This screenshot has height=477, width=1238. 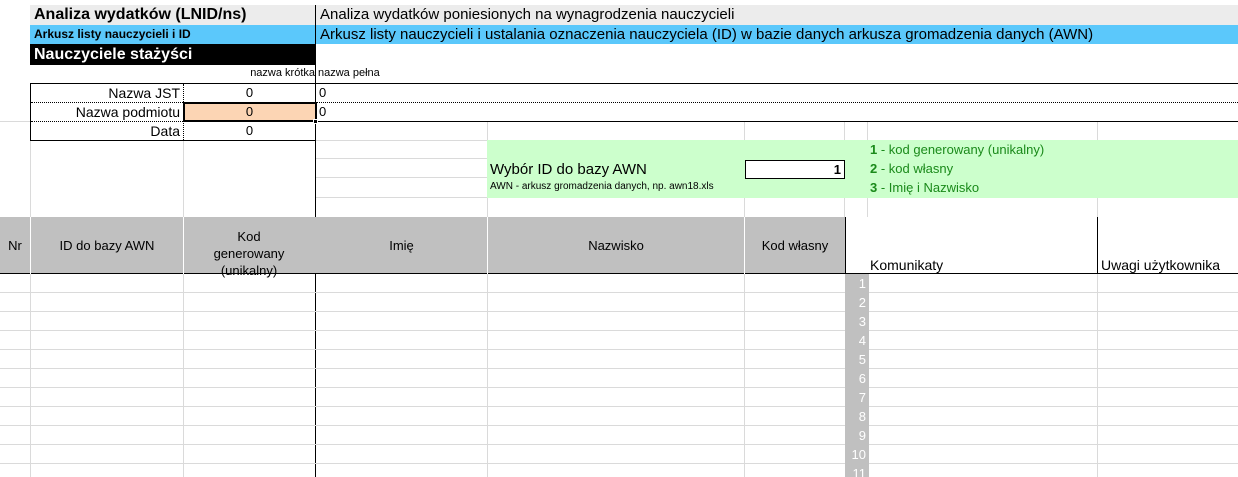 I want to click on table-row: 6, so click(x=619, y=378).